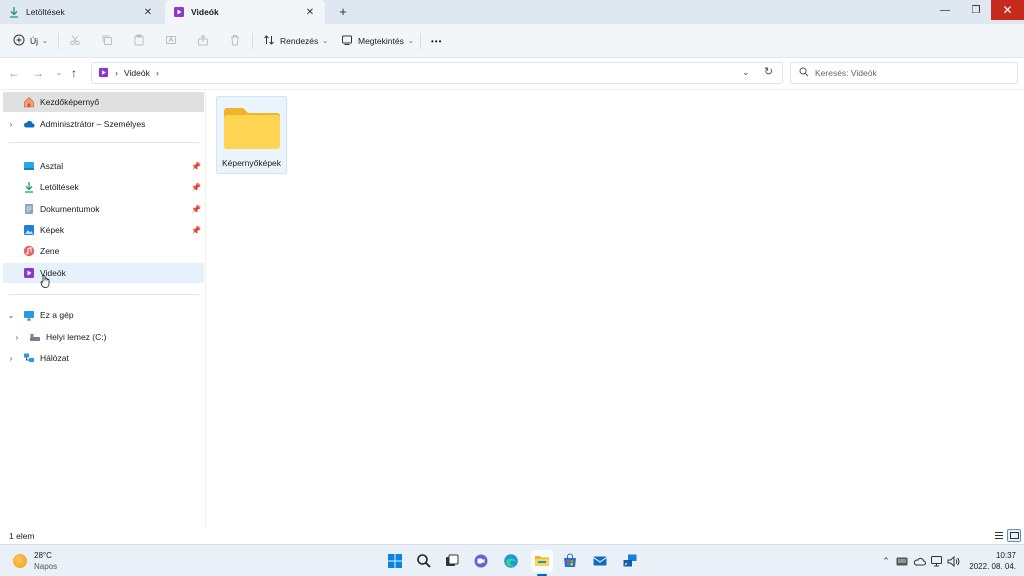 This screenshot has height=576, width=1024. Describe the element at coordinates (54, 358) in the screenshot. I see `sidebar-item-label: Hálózat` at that location.